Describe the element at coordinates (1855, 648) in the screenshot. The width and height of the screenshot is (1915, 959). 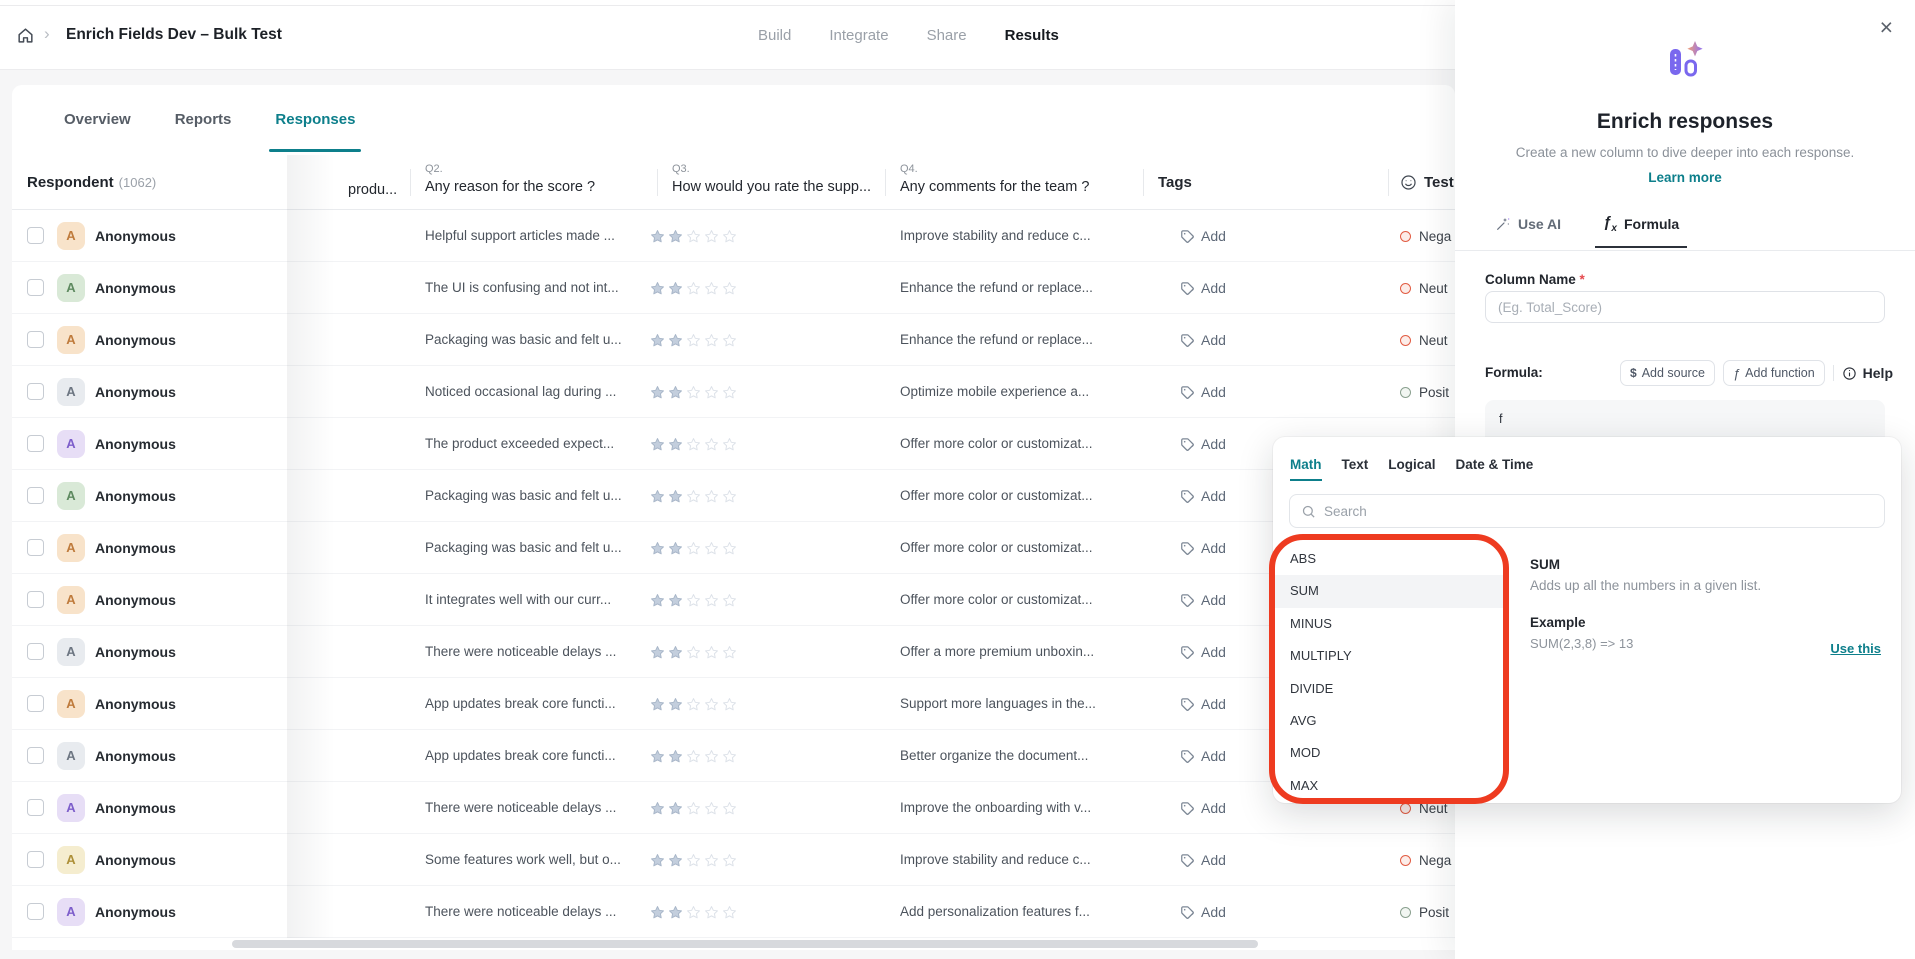
I see `use-this-link: Use this` at that location.